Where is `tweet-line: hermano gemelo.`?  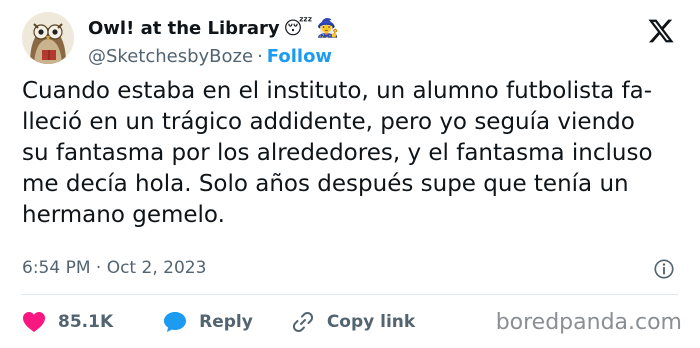
tweet-line: hermano gemelo. is located at coordinates (123, 215).